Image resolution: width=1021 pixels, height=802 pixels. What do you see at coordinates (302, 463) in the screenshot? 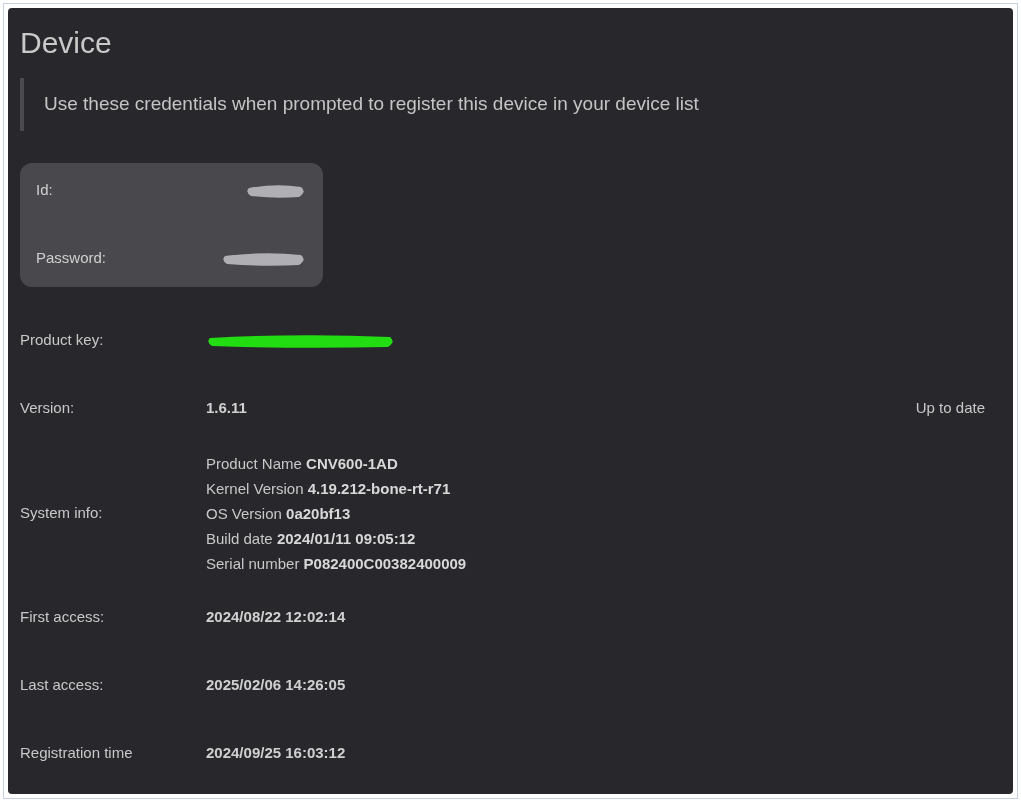
I see `info-line: Product Name CNV600-1AD` at bounding box center [302, 463].